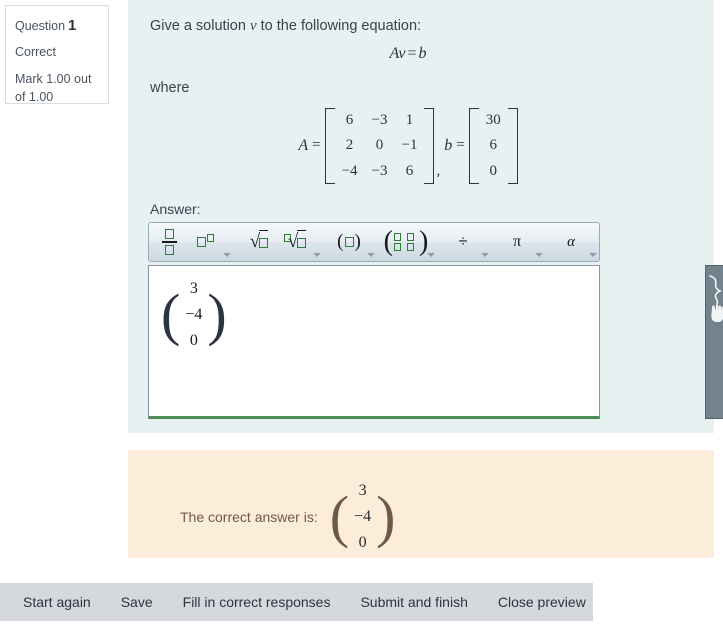 This screenshot has height=625, width=723. Describe the element at coordinates (413, 602) in the screenshot. I see `submit-and-finish-button: Submit and finish` at that location.